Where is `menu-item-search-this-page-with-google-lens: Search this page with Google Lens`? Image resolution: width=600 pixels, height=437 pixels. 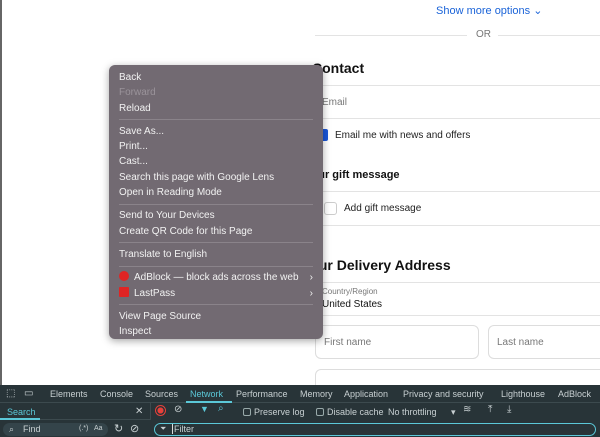 menu-item-search-this-page-with-google-lens: Search this page with Google Lens is located at coordinates (216, 177).